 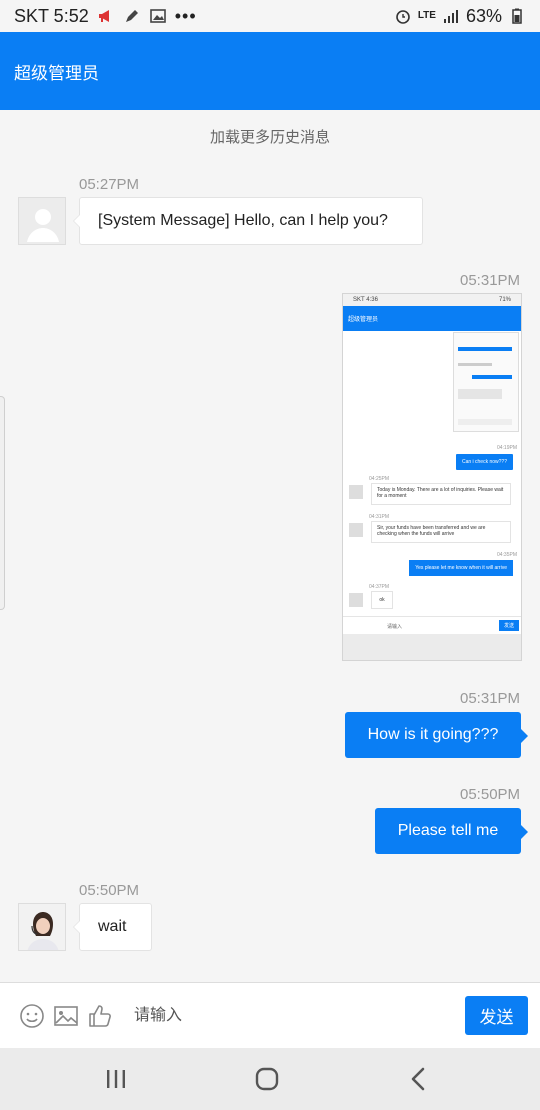 I want to click on default-user-icon, so click(x=42, y=221).